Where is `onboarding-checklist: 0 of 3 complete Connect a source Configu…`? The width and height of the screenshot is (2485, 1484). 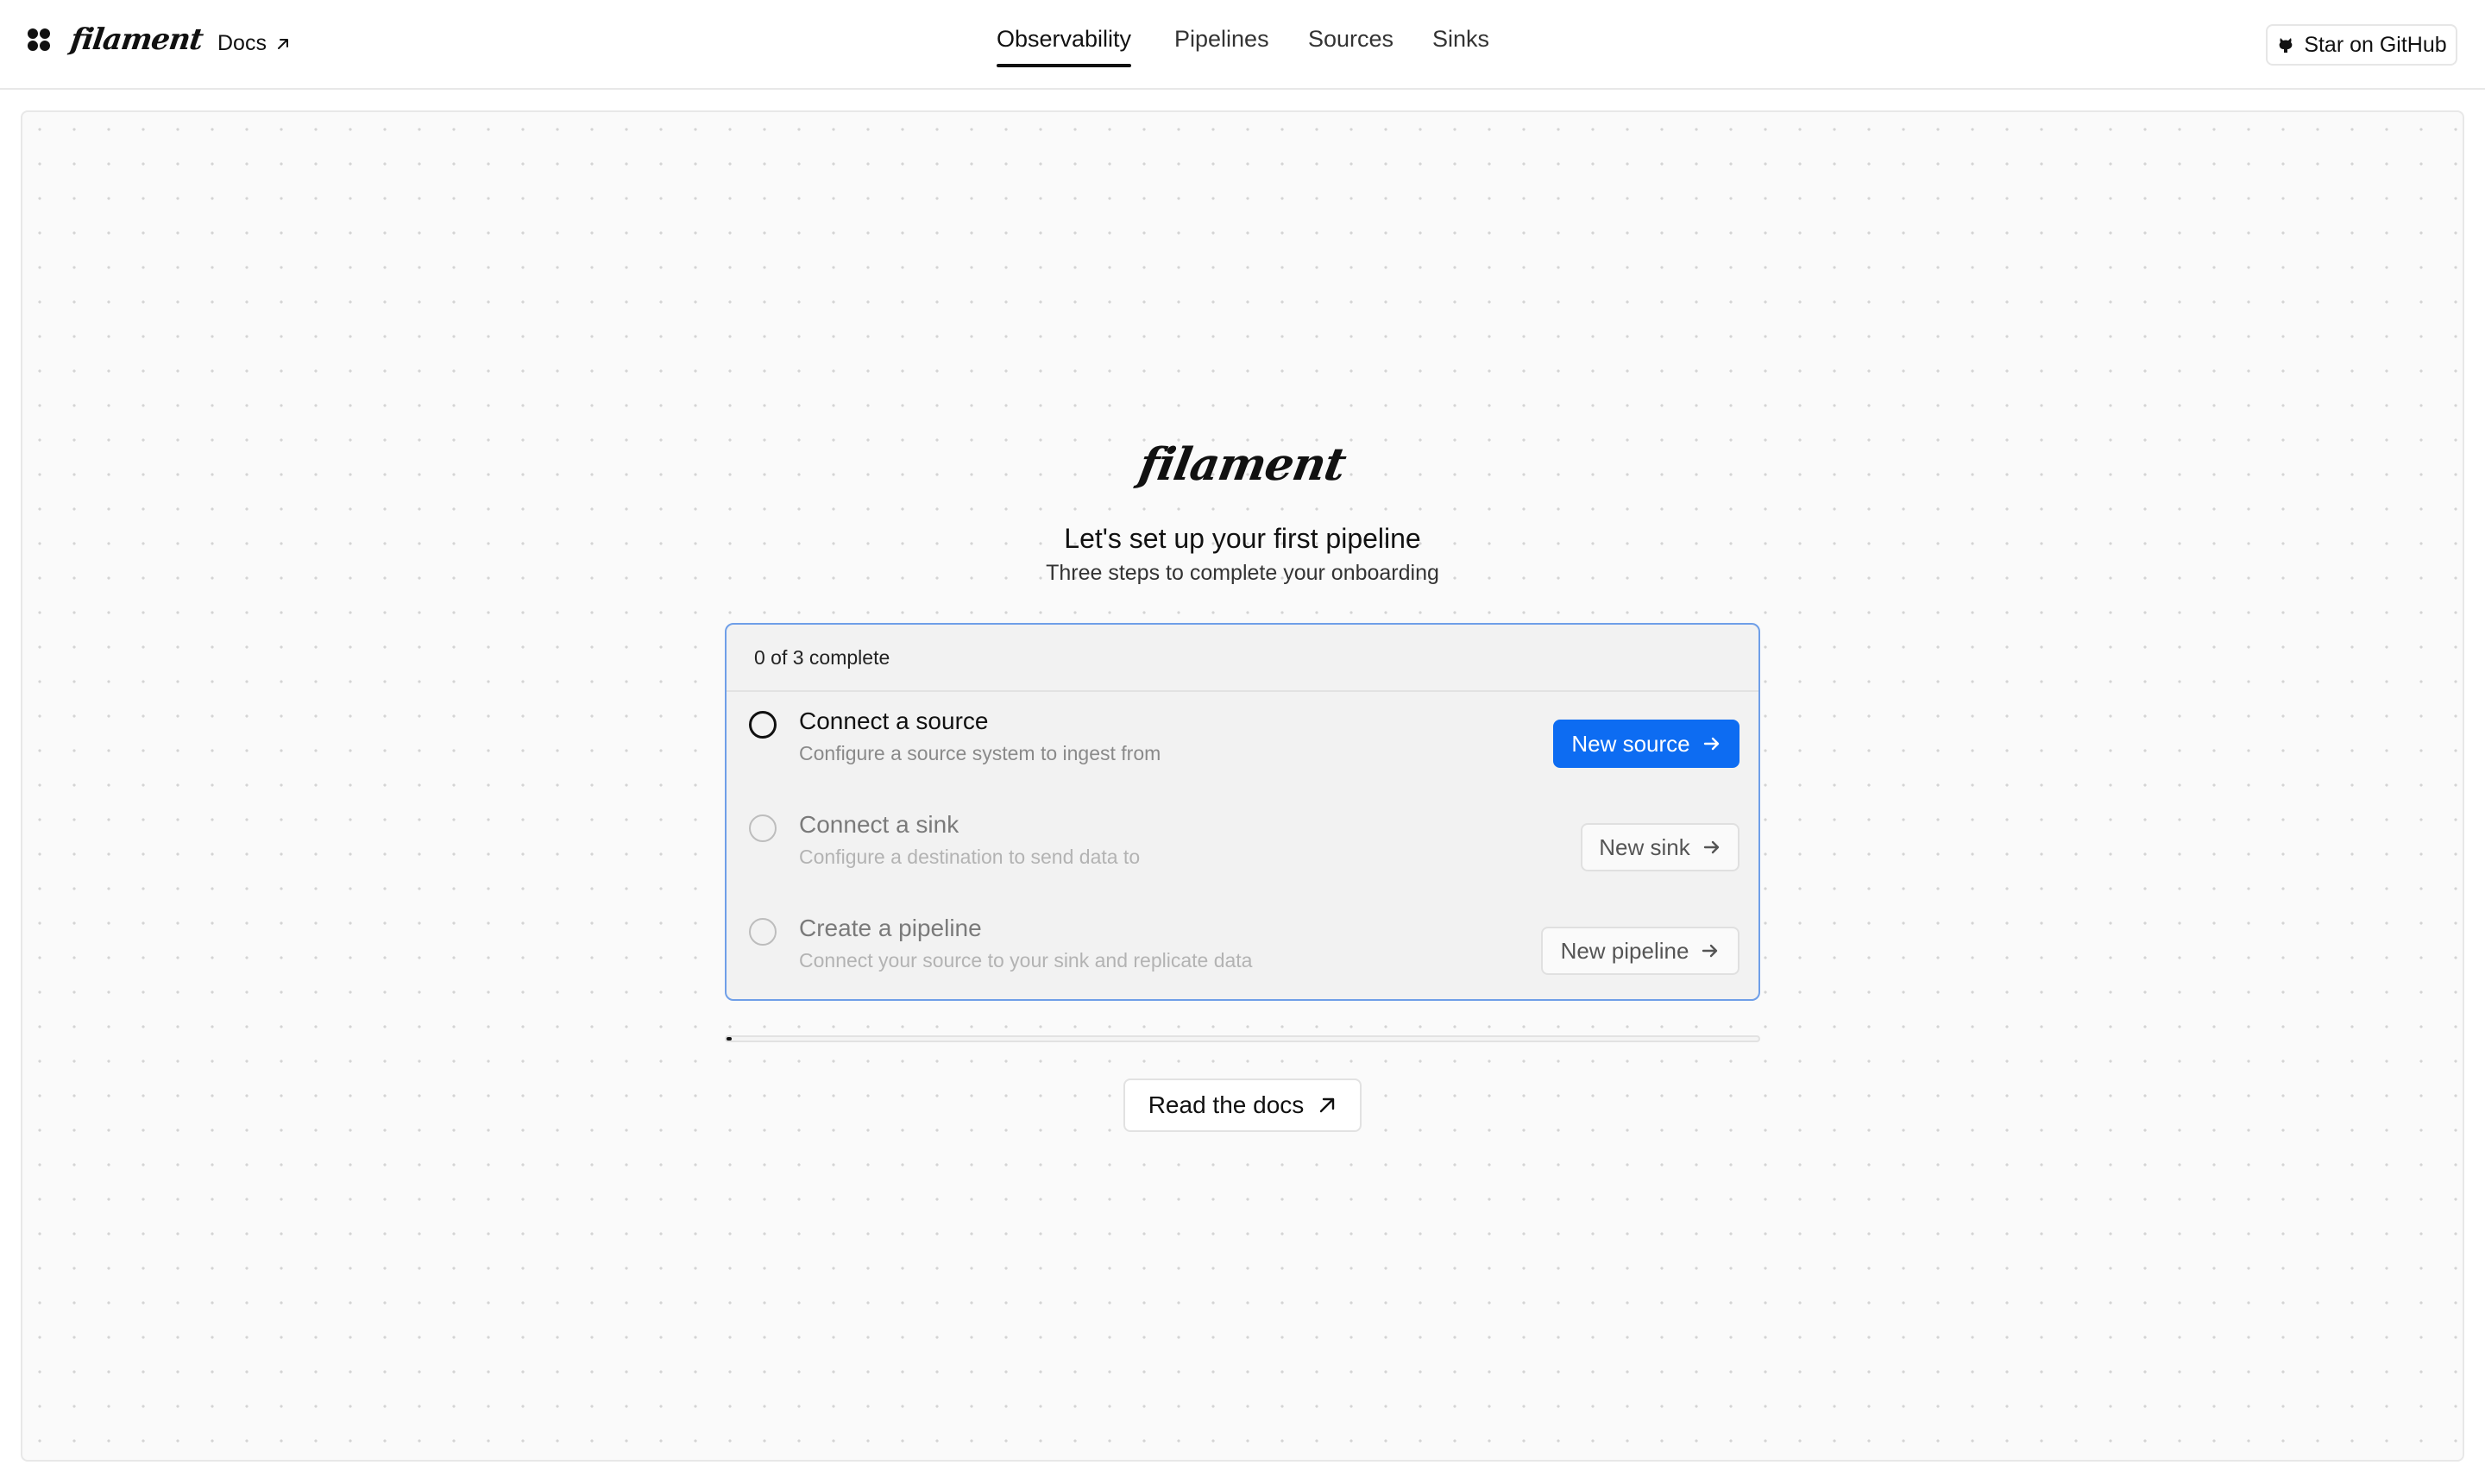
onboarding-checklist: 0 of 3 complete Connect a source Configu… is located at coordinates (1242, 812).